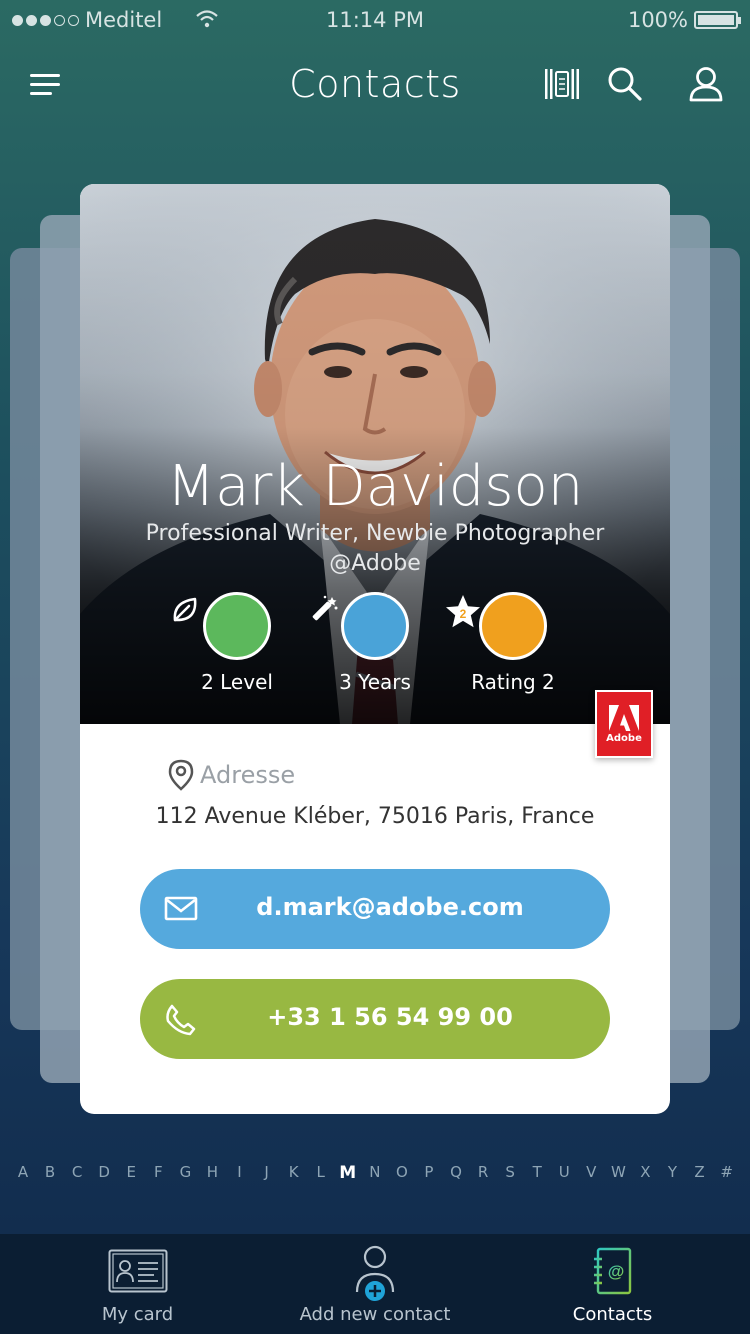 This screenshot has width=750, height=1334. Describe the element at coordinates (375, 1274) in the screenshot. I see `add-contact-icon` at that location.